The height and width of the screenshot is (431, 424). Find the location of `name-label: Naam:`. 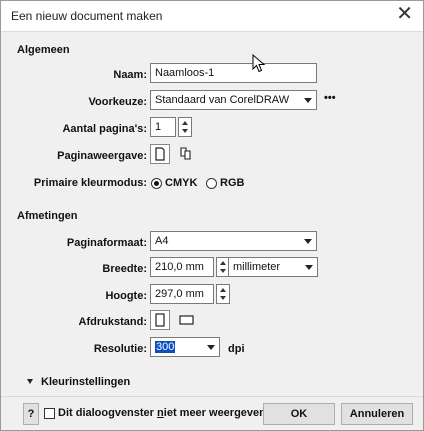

name-label: Naam: is located at coordinates (130, 75).